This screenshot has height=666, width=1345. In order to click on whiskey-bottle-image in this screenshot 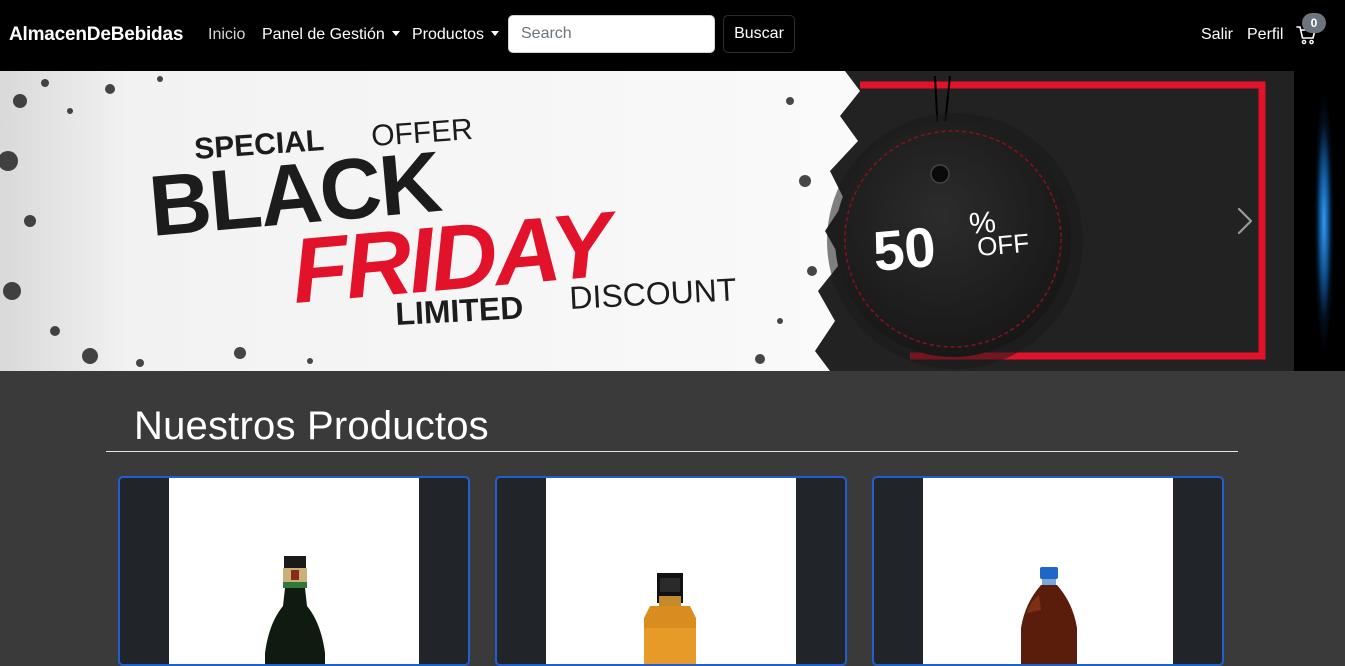, I will do `click(670, 618)`.